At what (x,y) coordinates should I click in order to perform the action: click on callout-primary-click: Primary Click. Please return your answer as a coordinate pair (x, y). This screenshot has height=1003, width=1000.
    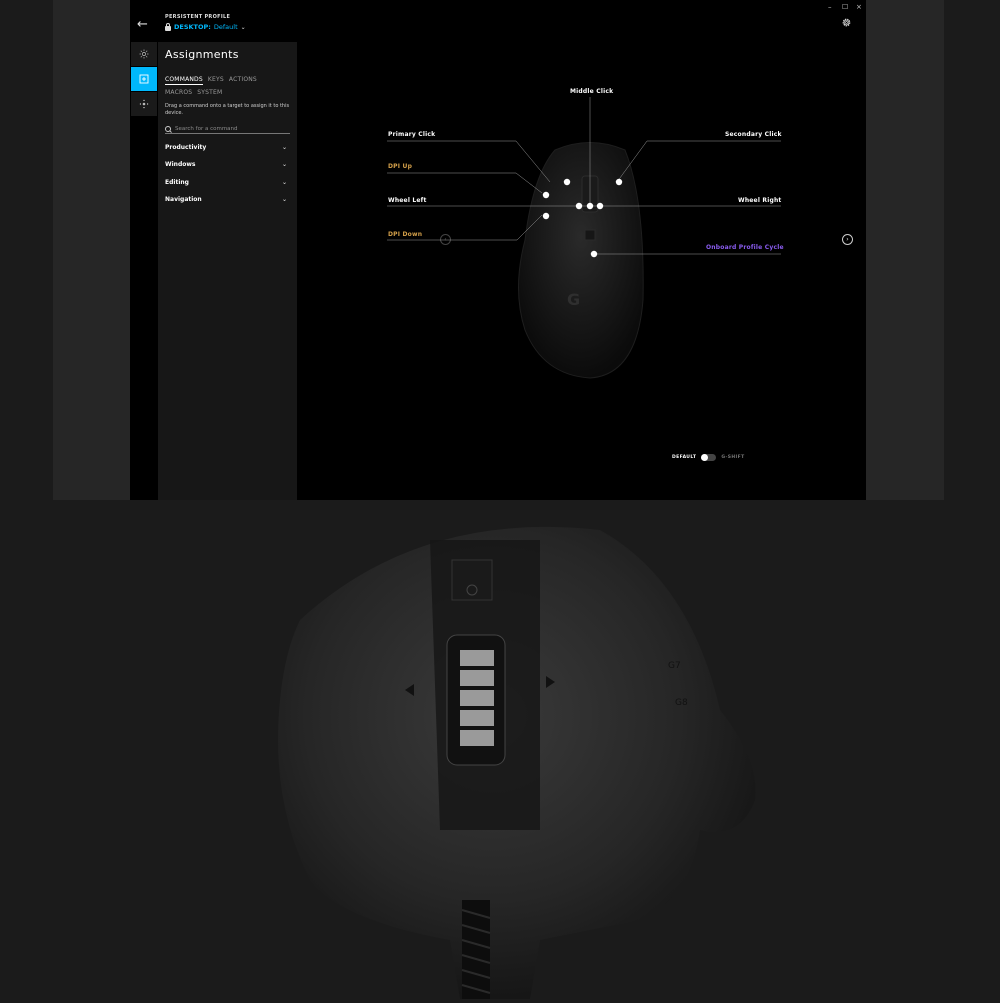
    Looking at the image, I should click on (411, 134).